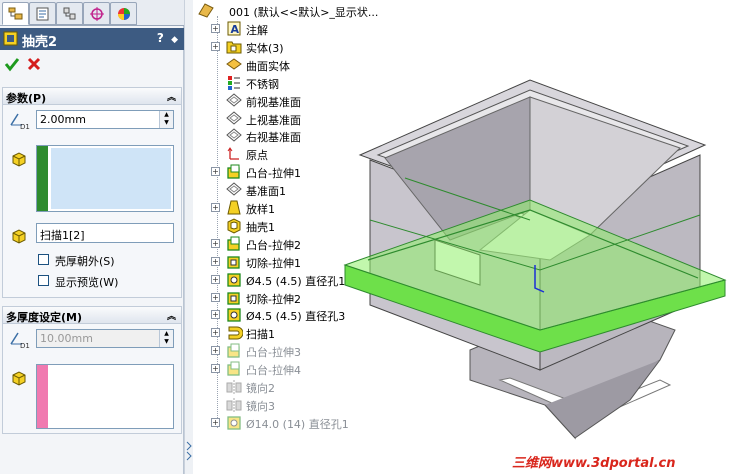 The height and width of the screenshot is (474, 731). What do you see at coordinates (273, 102) in the screenshot?
I see `tree-item-label: 前视基准面` at bounding box center [273, 102].